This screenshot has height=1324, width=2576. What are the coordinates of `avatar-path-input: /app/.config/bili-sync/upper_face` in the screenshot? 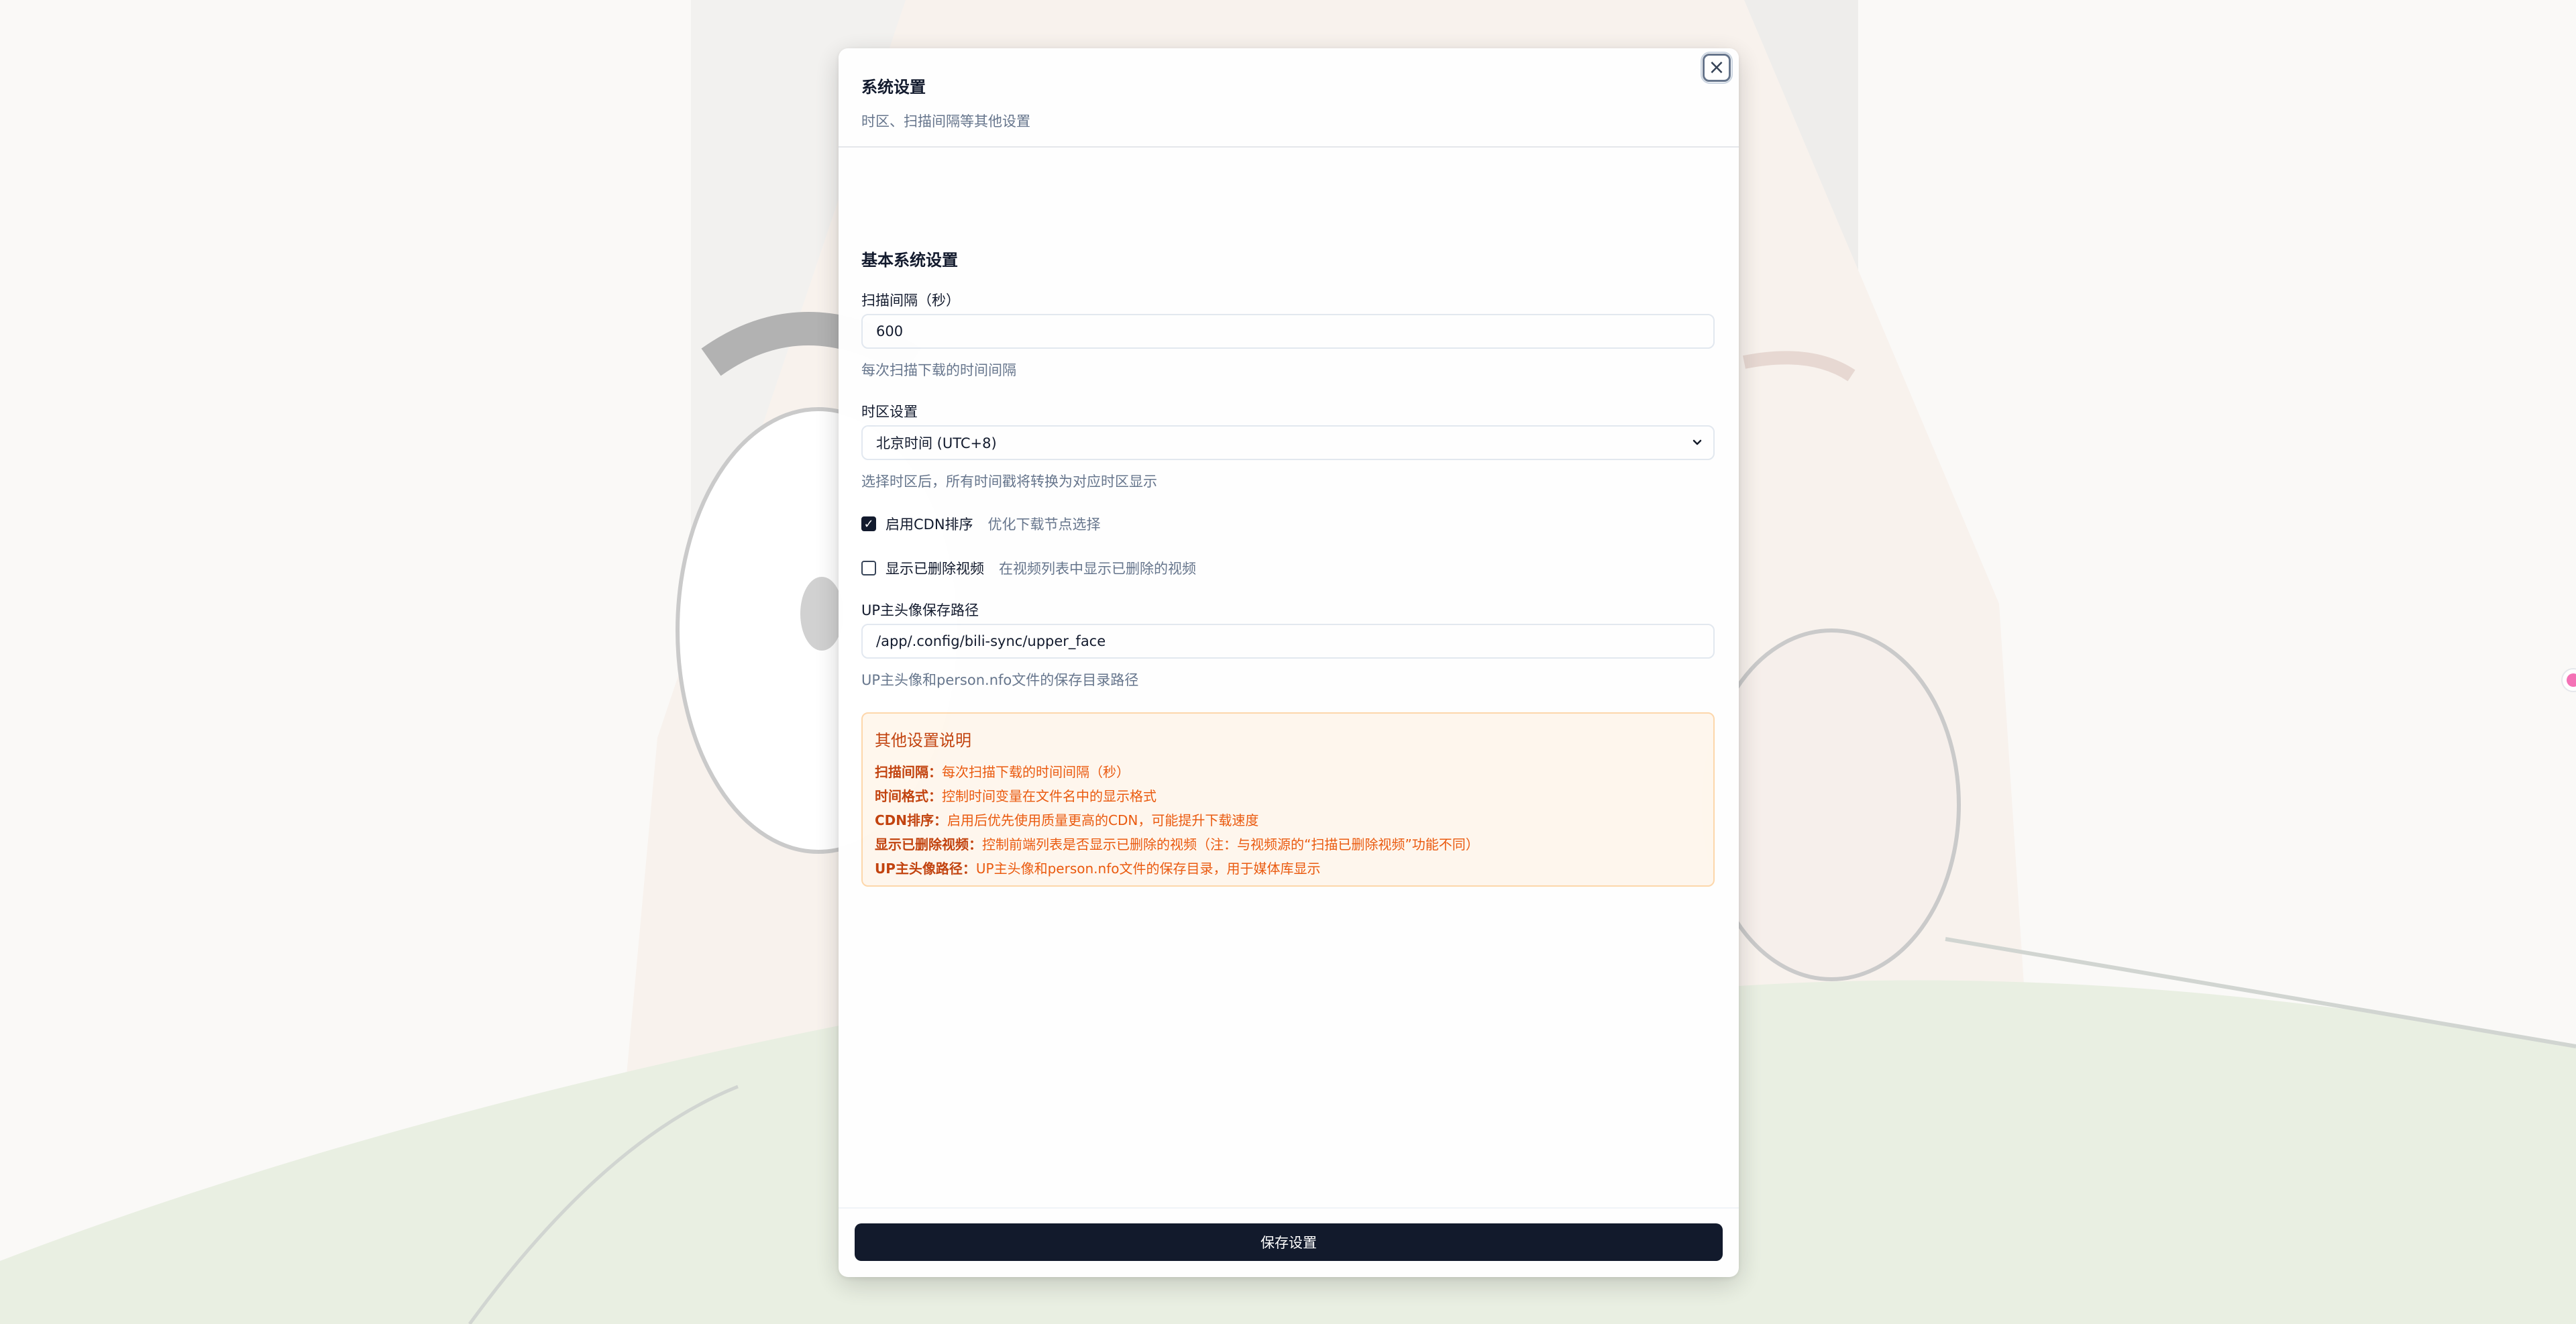 It's located at (1288, 641).